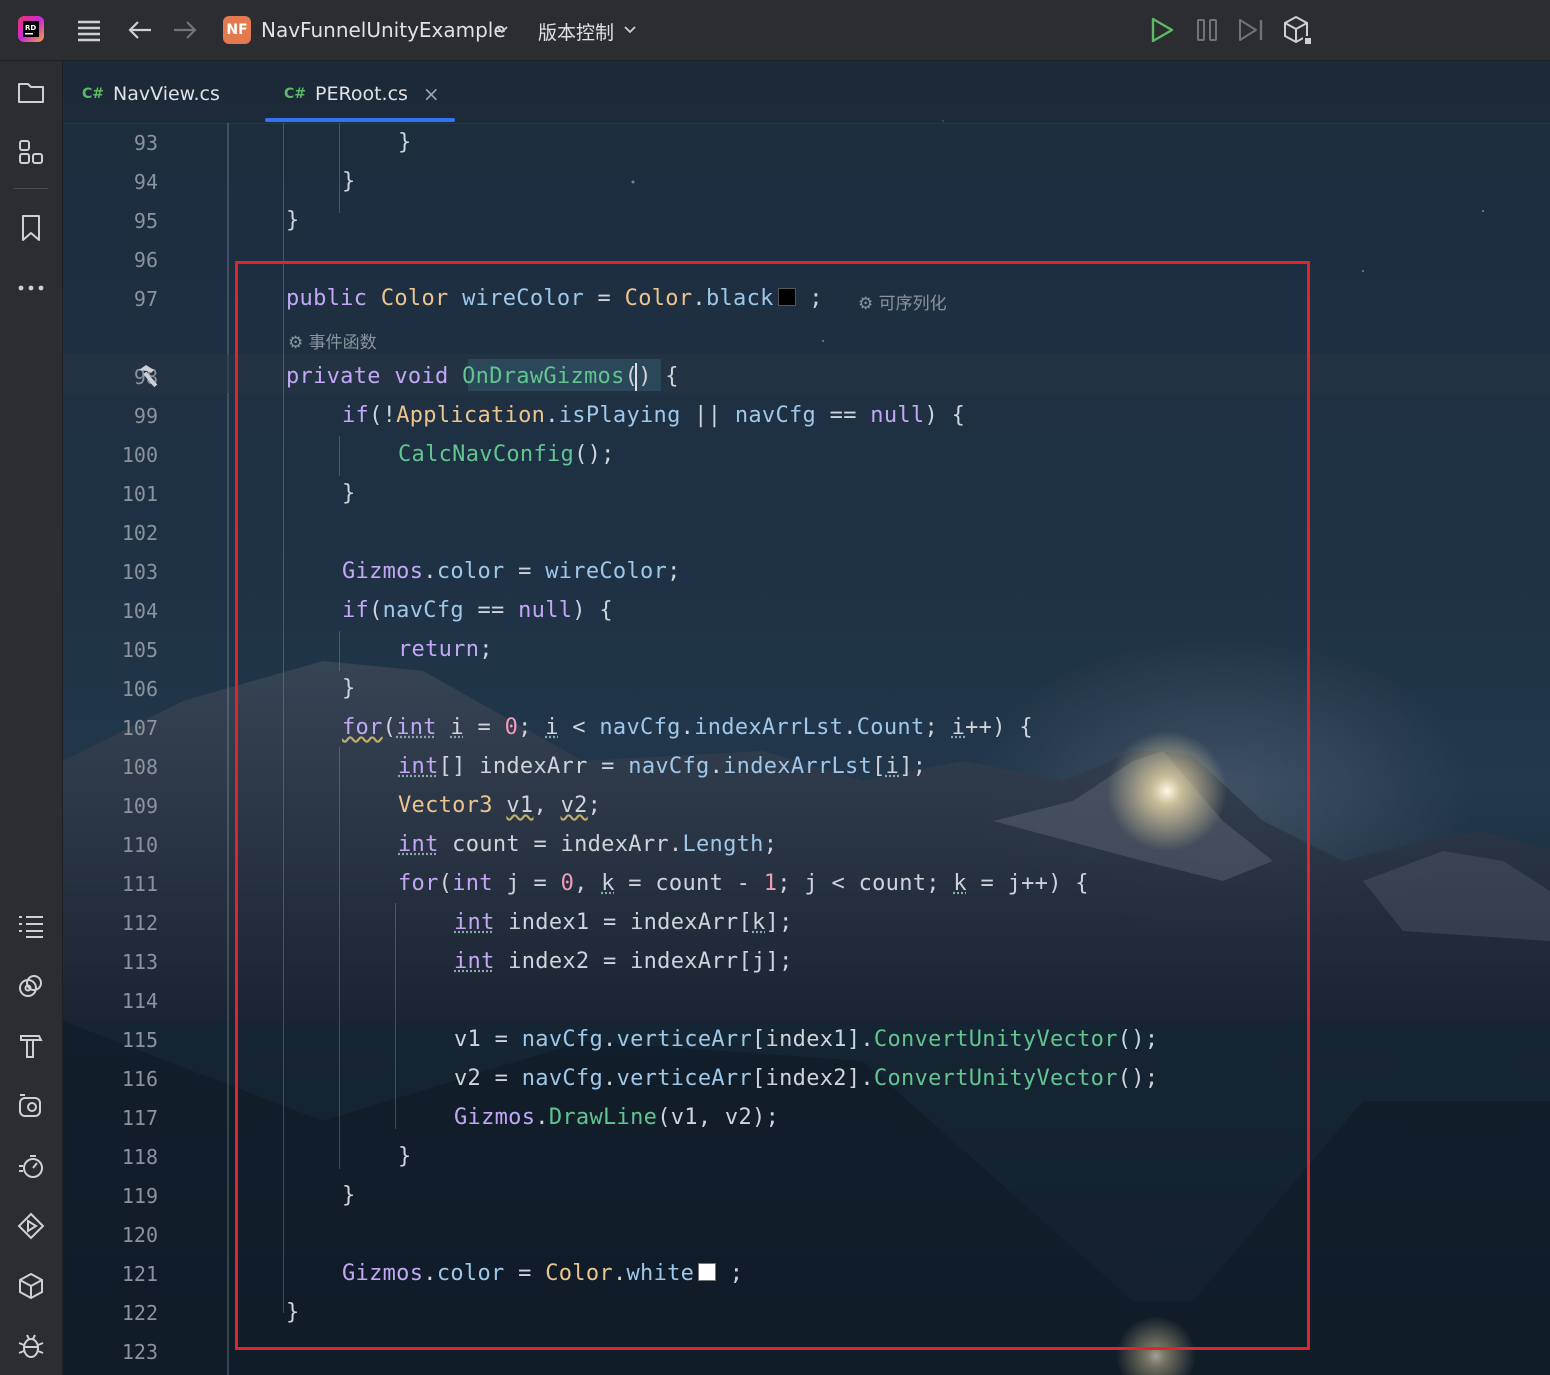 The image size is (1550, 1375). I want to click on line-number: 110, so click(139, 845).